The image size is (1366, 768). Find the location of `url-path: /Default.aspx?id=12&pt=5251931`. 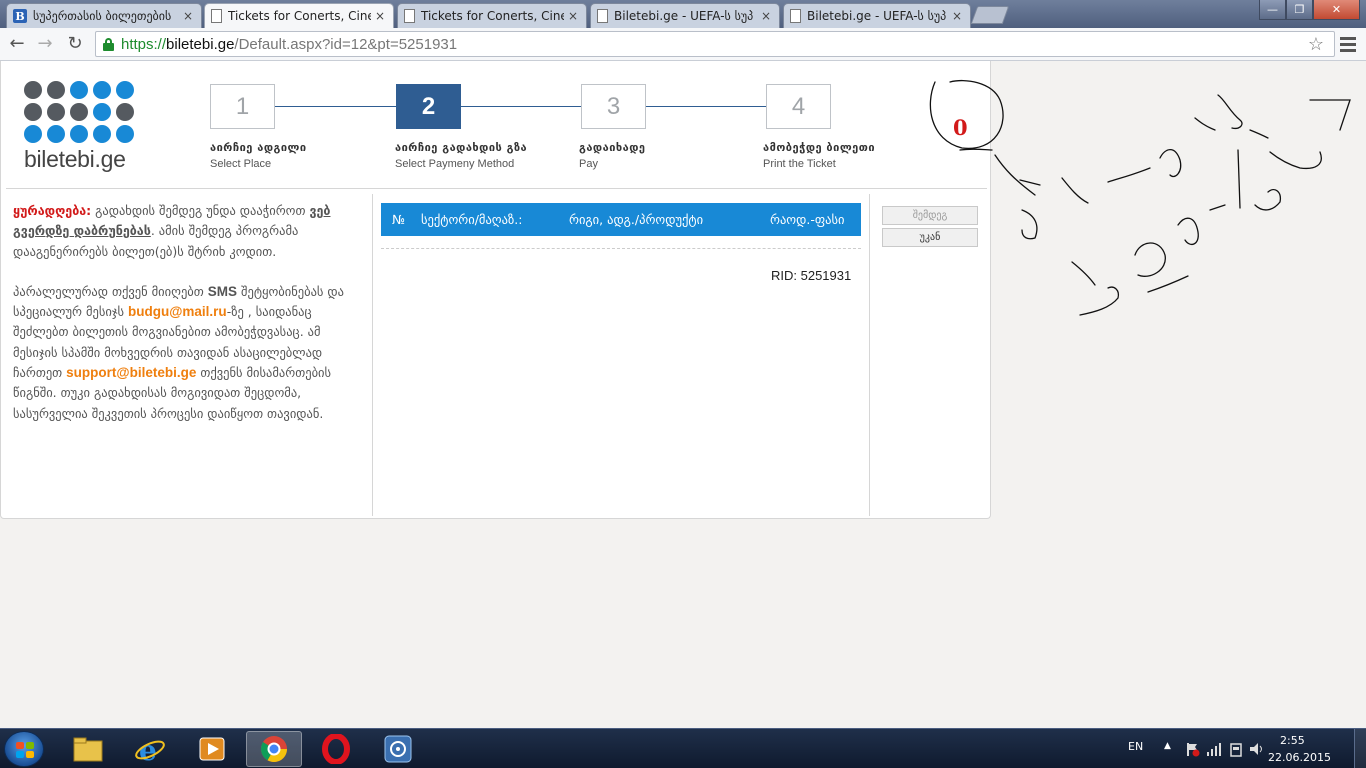

url-path: /Default.aspx?id=12&pt=5251931 is located at coordinates (346, 44).